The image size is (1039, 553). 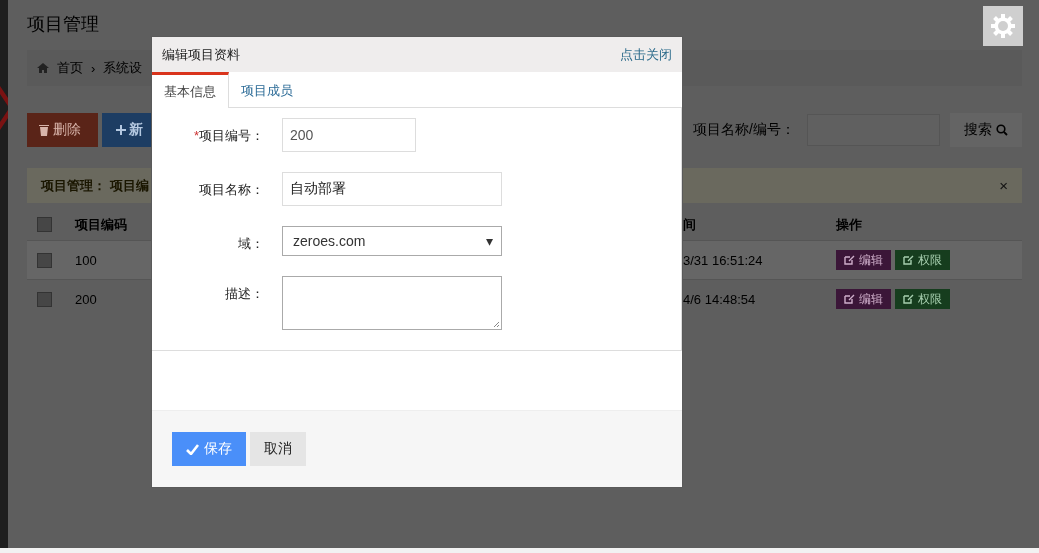 I want to click on alert-text: 项目编, so click(x=129, y=185).